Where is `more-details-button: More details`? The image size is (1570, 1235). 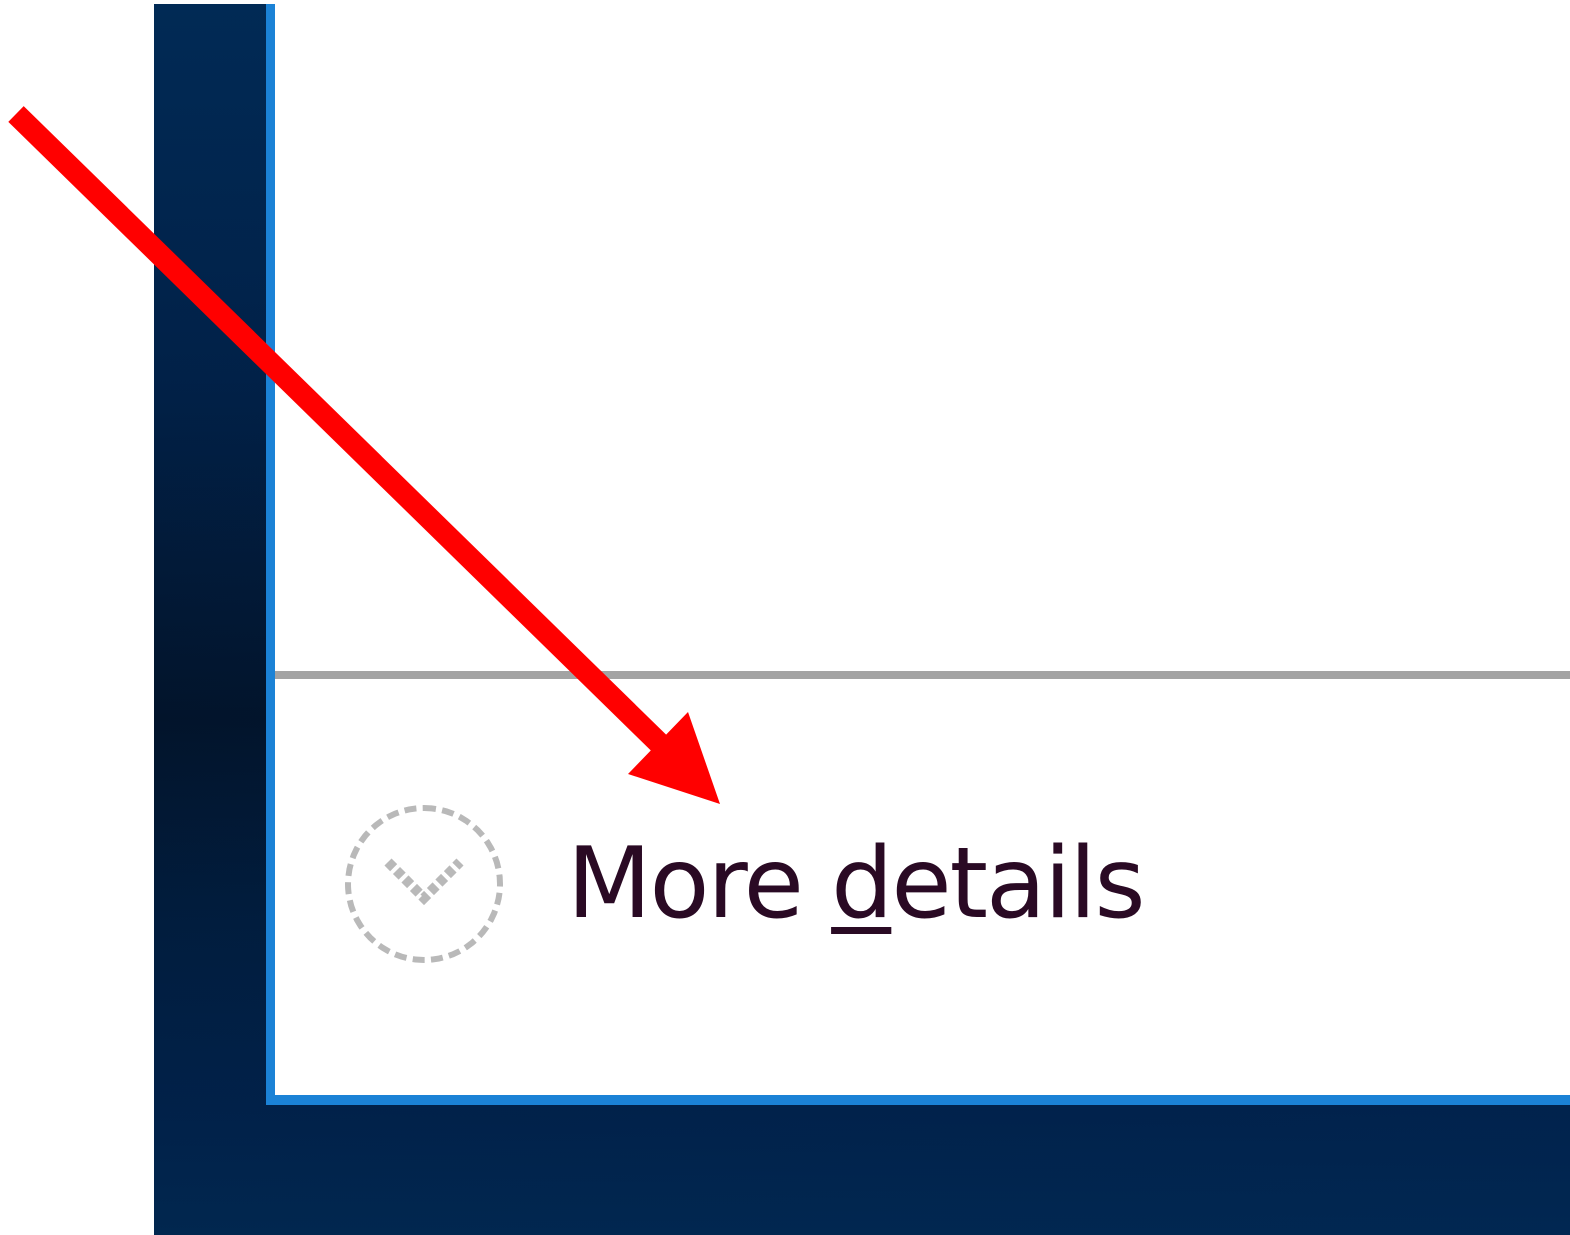
more-details-button: More details is located at coordinates (745, 884).